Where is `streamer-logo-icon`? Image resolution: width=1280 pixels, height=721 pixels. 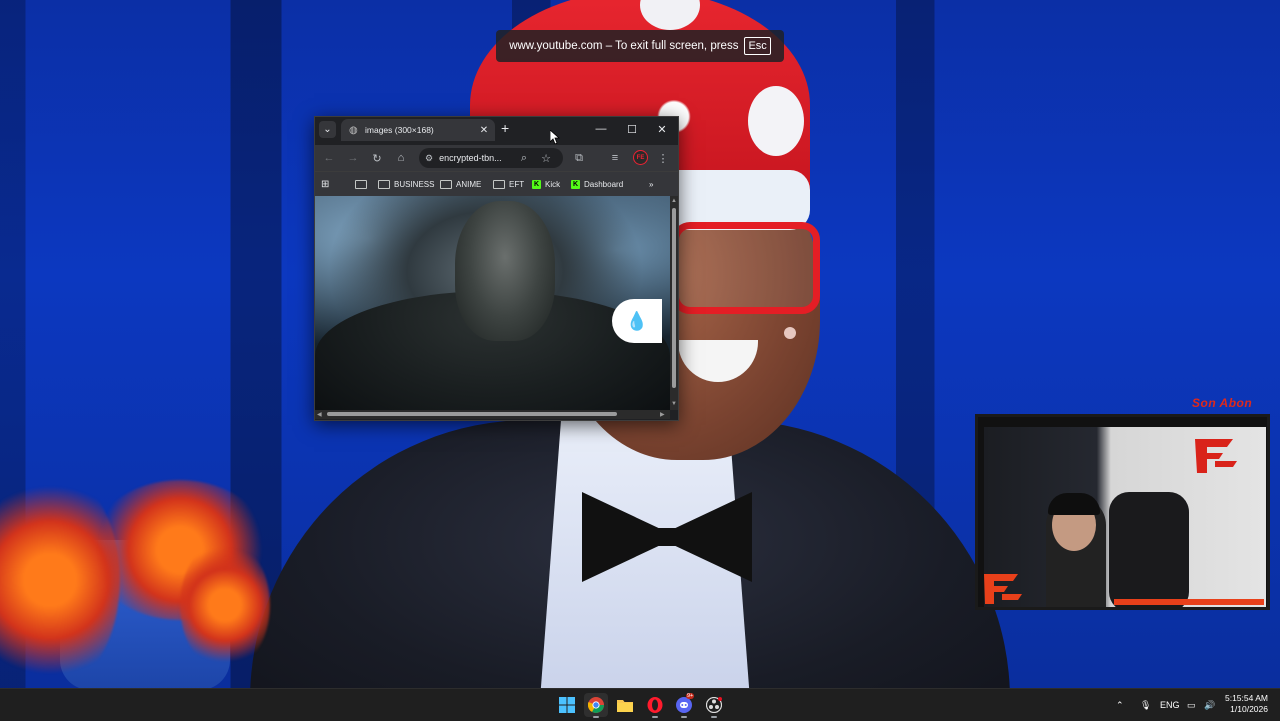
streamer-logo-icon is located at coordinates (1216, 456).